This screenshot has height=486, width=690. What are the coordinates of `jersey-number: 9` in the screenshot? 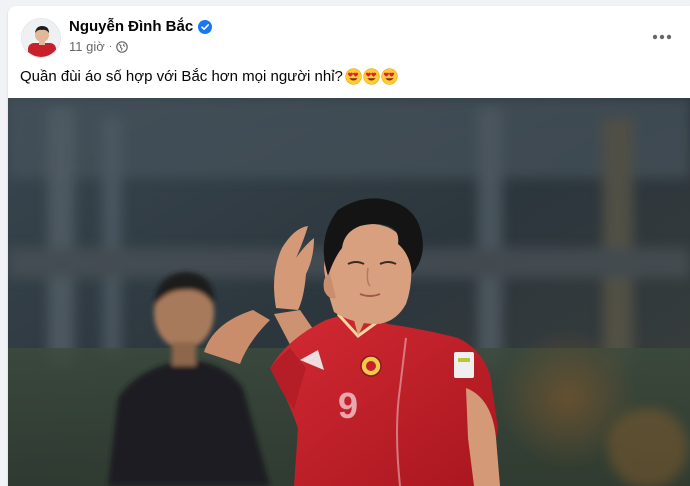 It's located at (348, 405).